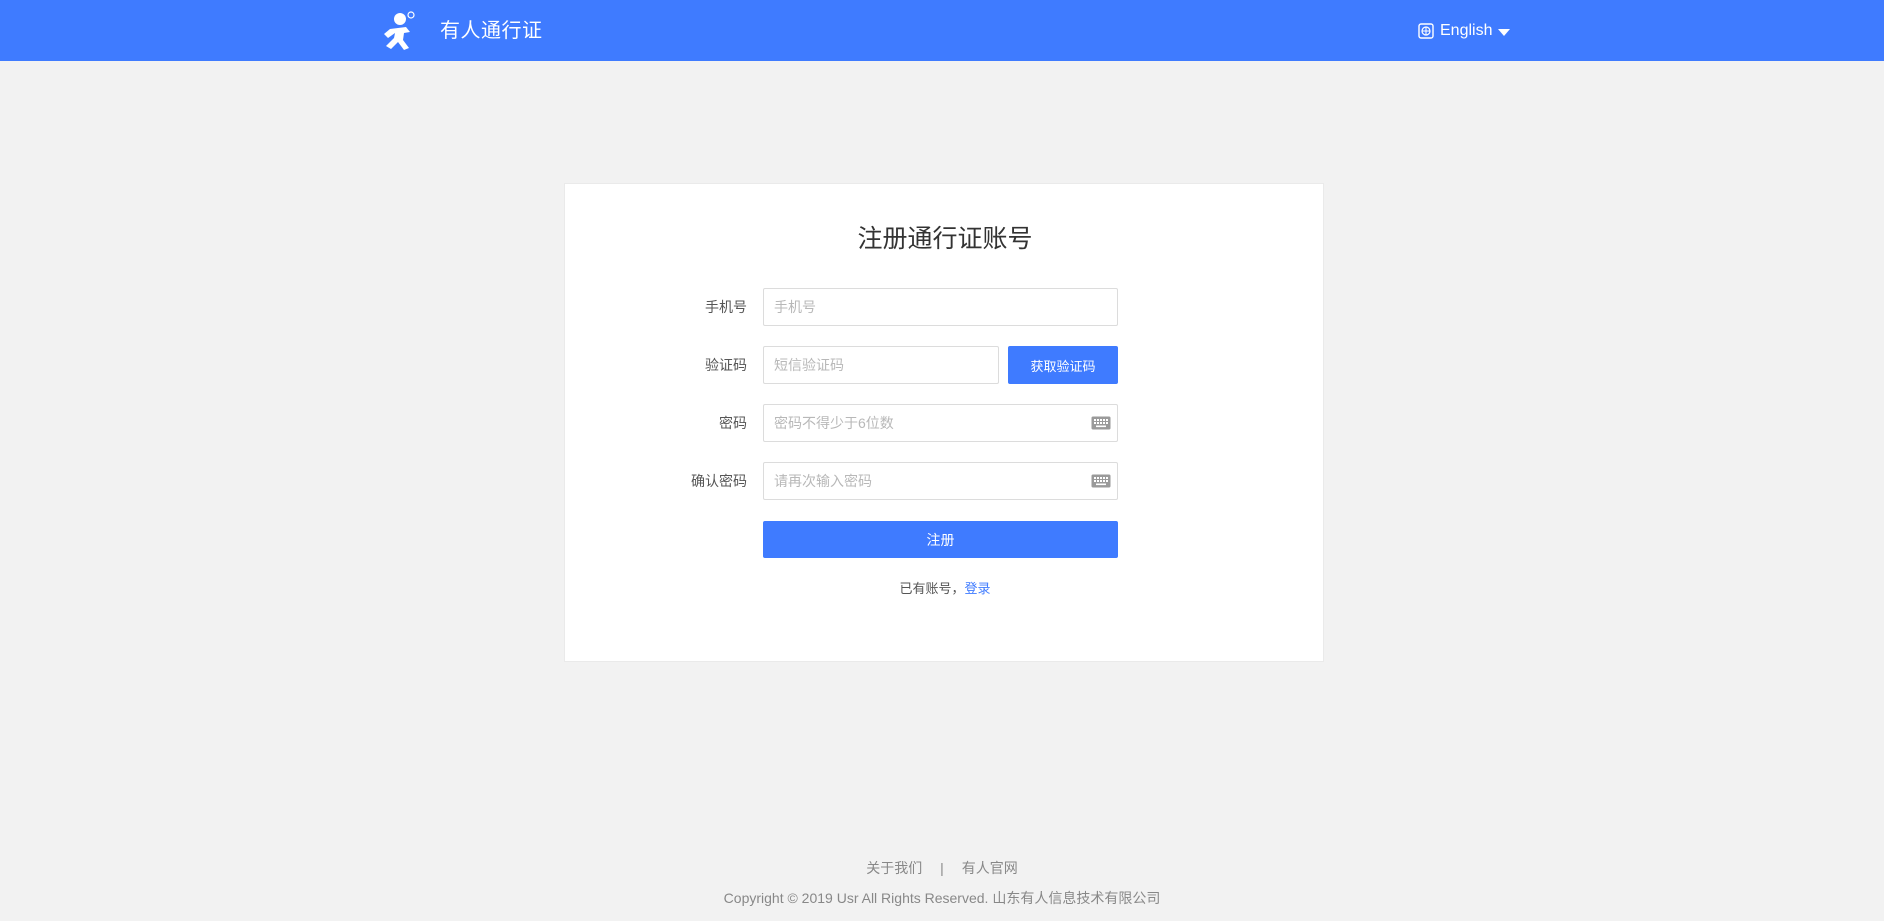 This screenshot has width=1884, height=921. Describe the element at coordinates (940, 539) in the screenshot. I see `register-button: 注册` at that location.